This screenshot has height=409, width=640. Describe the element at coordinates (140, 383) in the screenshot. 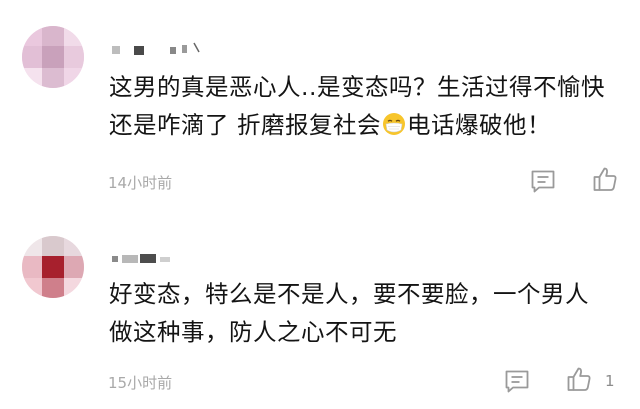

I see `comment-timestamp: 15小时前` at that location.